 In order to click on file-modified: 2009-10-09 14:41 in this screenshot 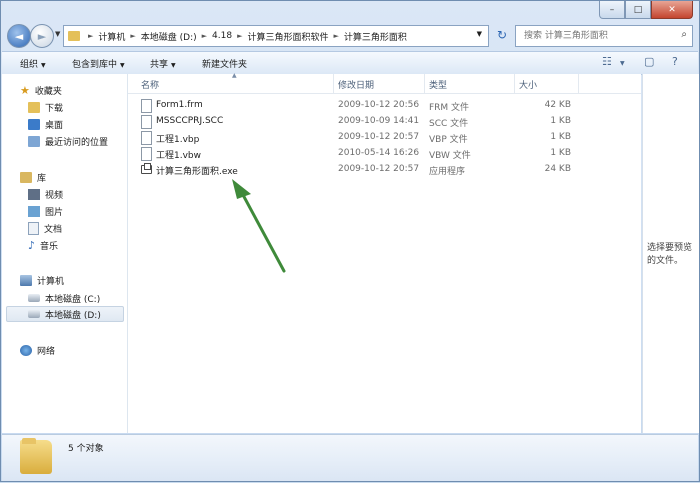, I will do `click(379, 121)`.